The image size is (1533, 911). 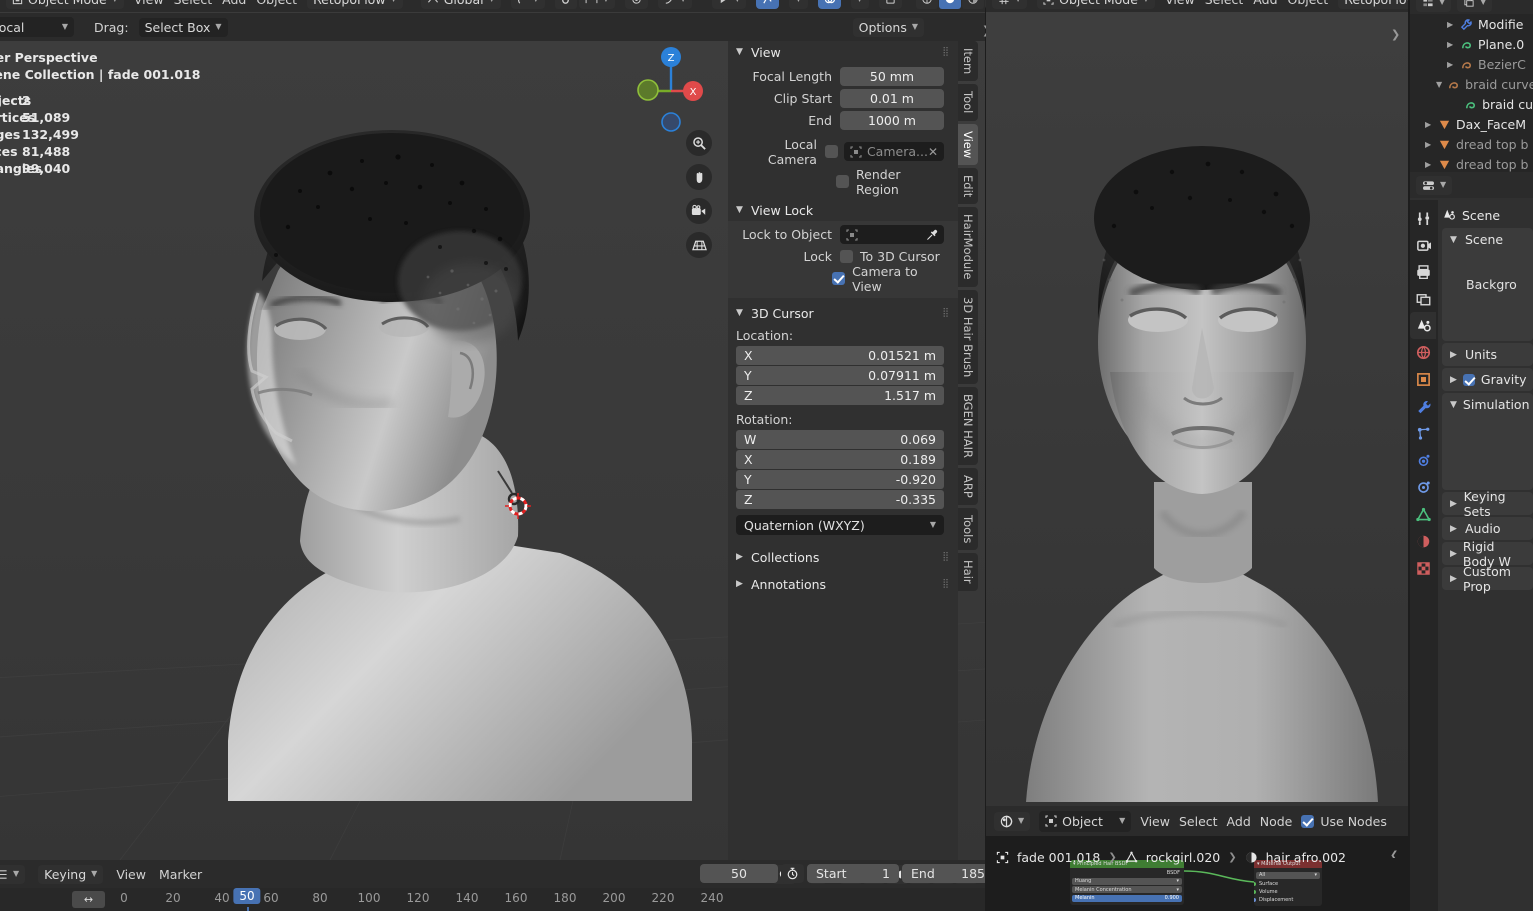 I want to click on menu-add: Add, so click(x=234, y=3).